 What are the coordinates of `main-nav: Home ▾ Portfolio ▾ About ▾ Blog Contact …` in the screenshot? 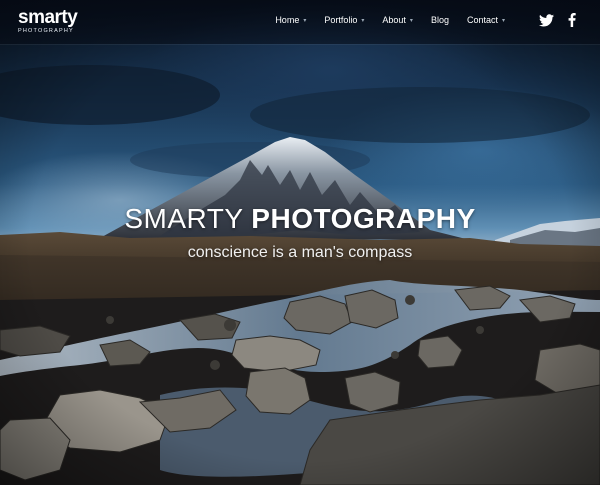 It's located at (390, 20).